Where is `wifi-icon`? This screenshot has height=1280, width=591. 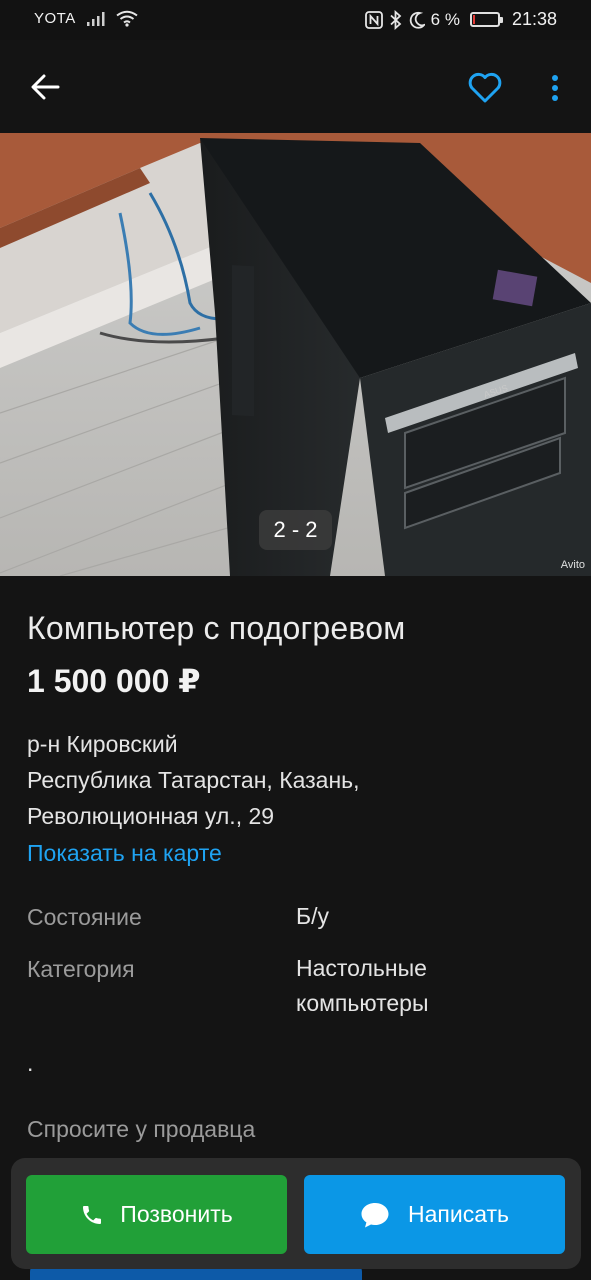 wifi-icon is located at coordinates (127, 18).